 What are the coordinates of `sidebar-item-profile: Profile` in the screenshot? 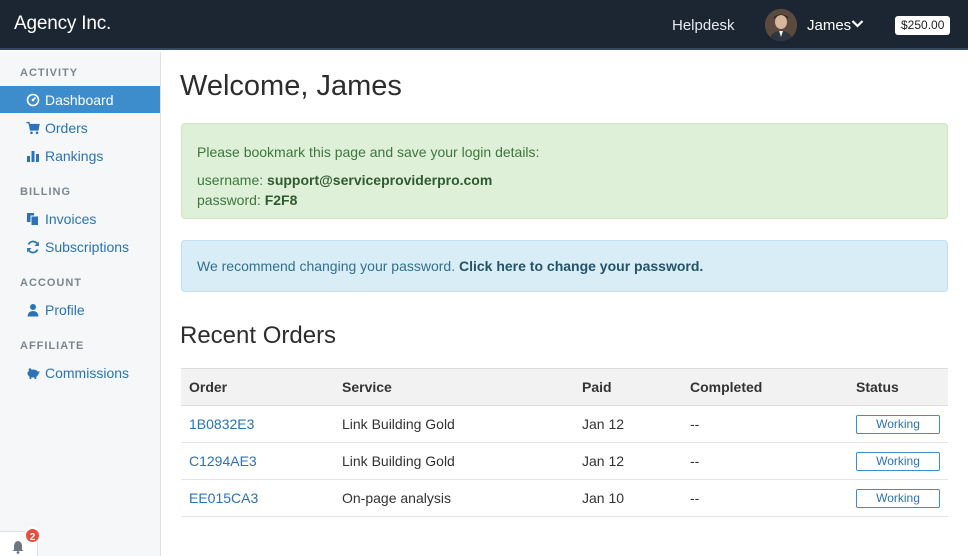 It's located at (80, 309).